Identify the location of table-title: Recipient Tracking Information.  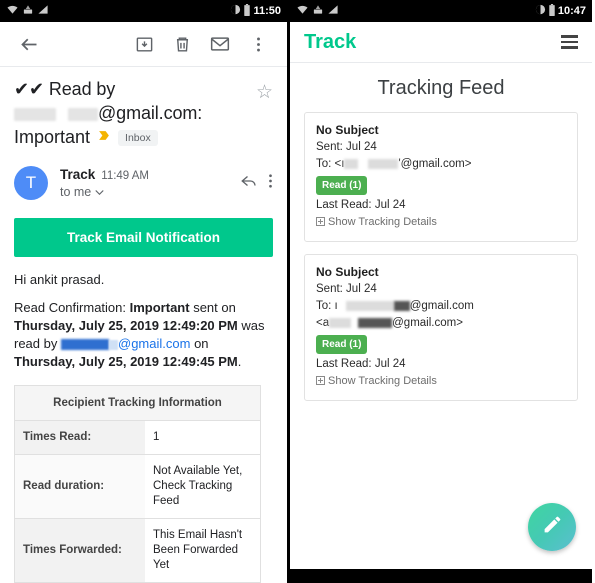
(137, 403).